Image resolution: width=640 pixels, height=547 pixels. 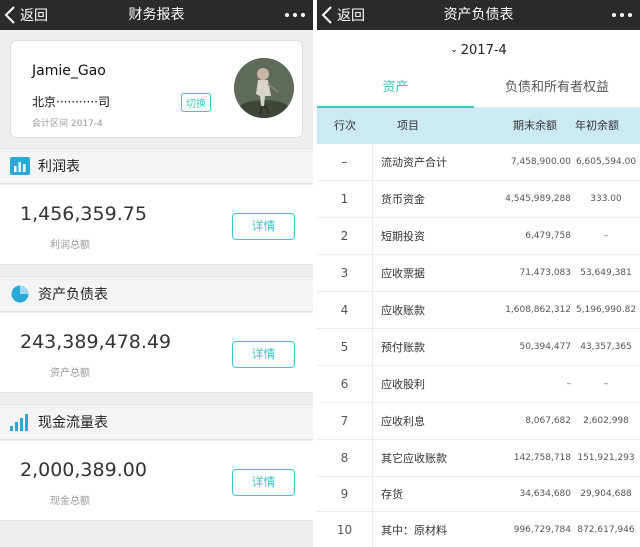 I want to click on item-name: 其中：原材料, so click(x=414, y=530).